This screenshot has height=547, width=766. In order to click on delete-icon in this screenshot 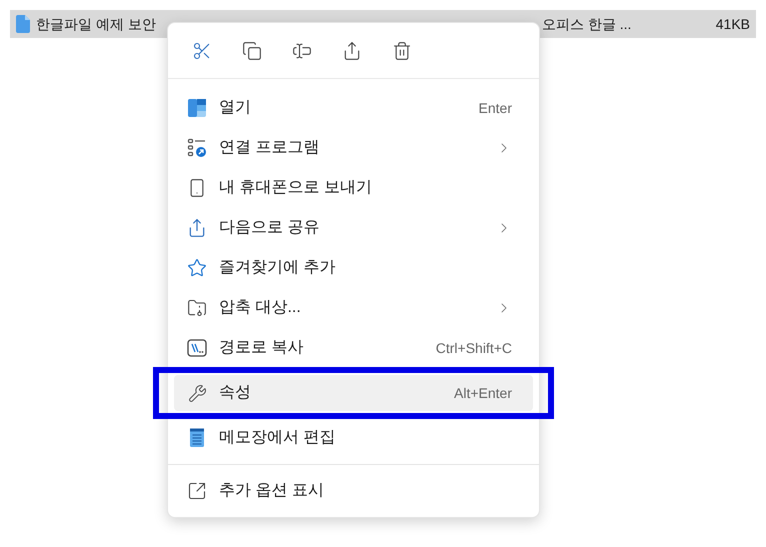, I will do `click(402, 50)`.